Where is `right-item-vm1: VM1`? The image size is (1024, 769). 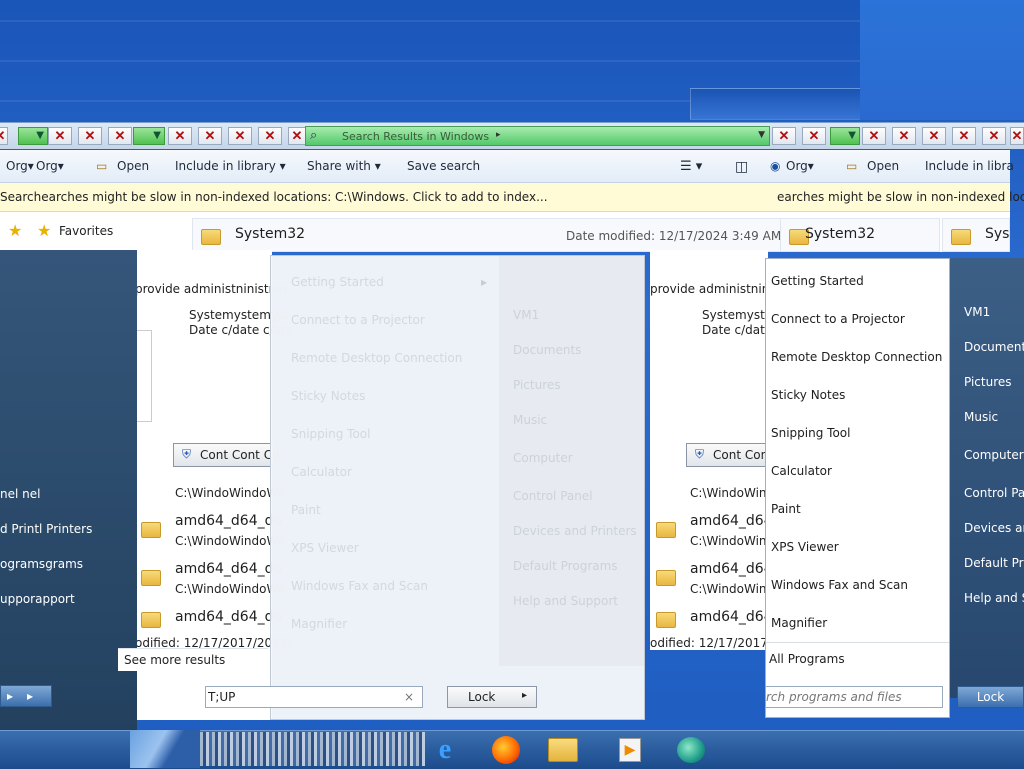 right-item-vm1: VM1 is located at coordinates (977, 312).